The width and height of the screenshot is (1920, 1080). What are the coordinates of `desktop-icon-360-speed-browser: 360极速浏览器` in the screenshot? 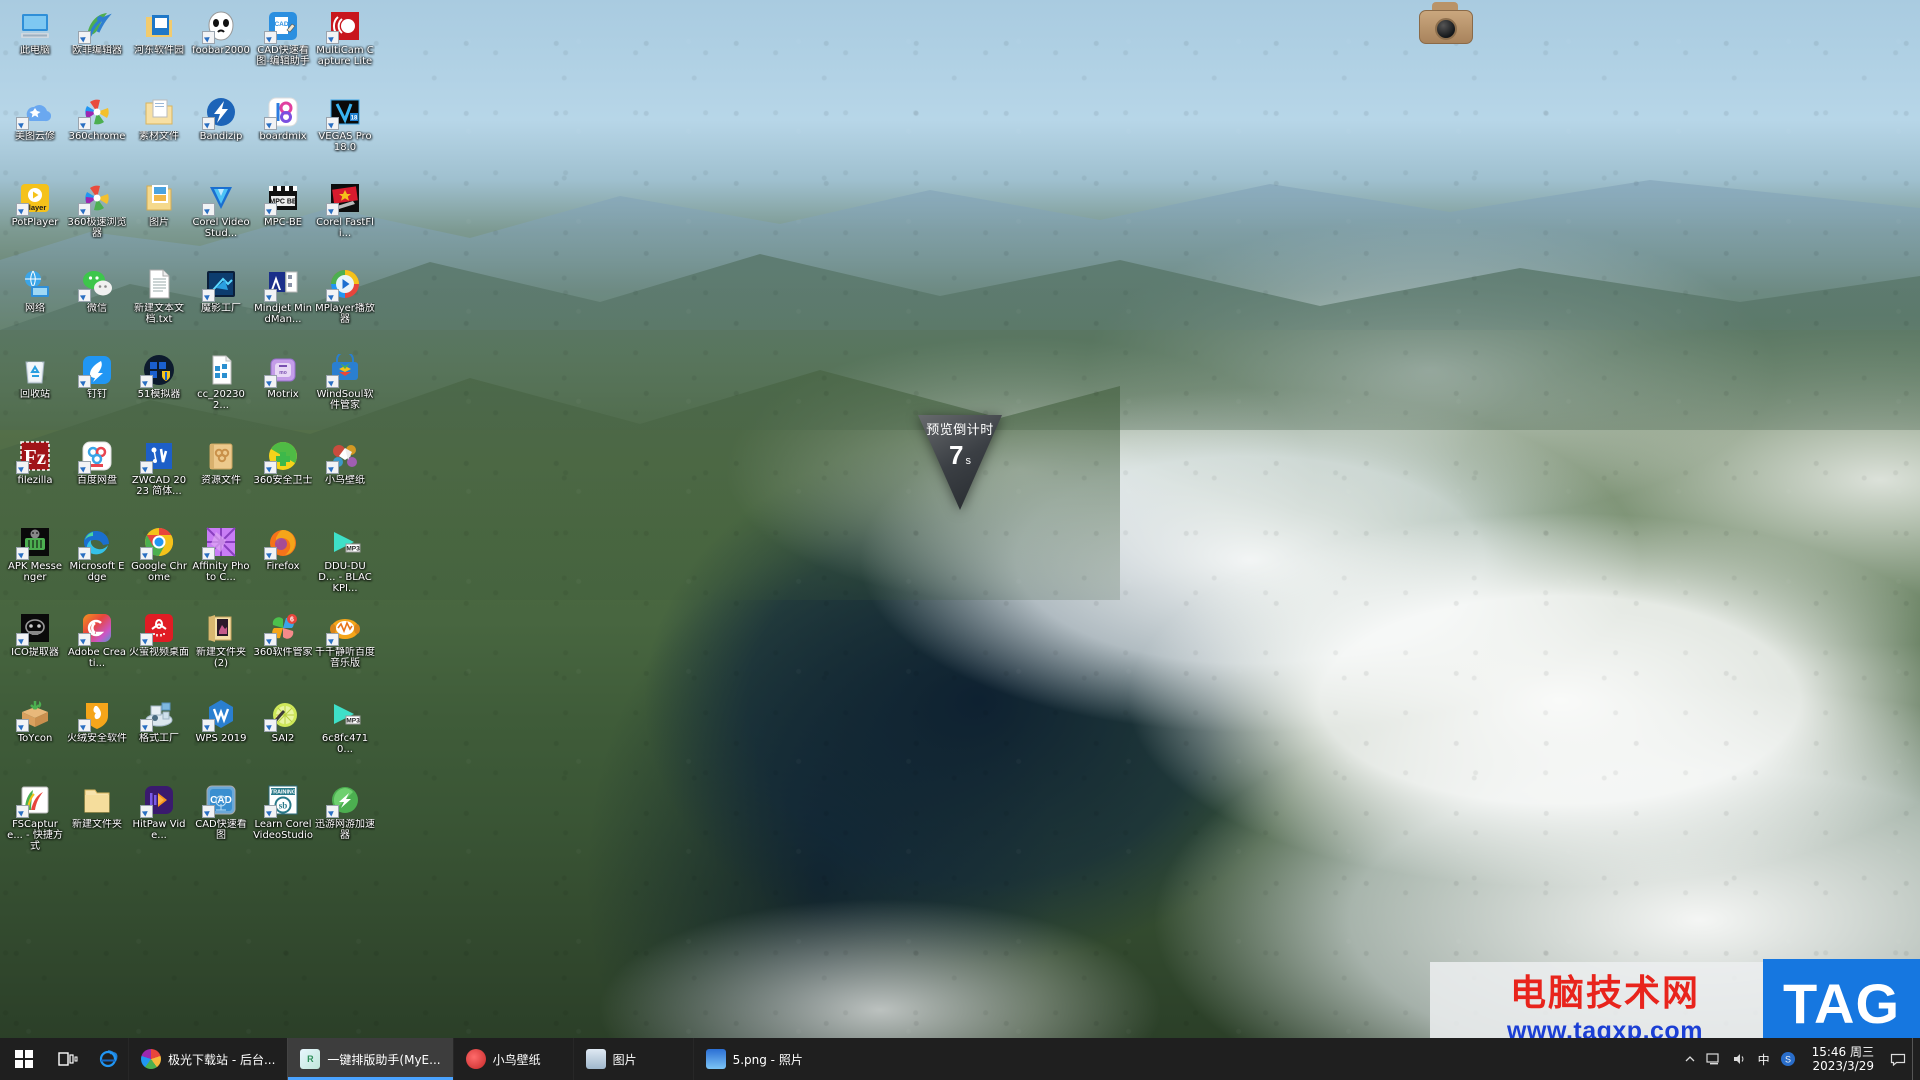 It's located at (97, 219).